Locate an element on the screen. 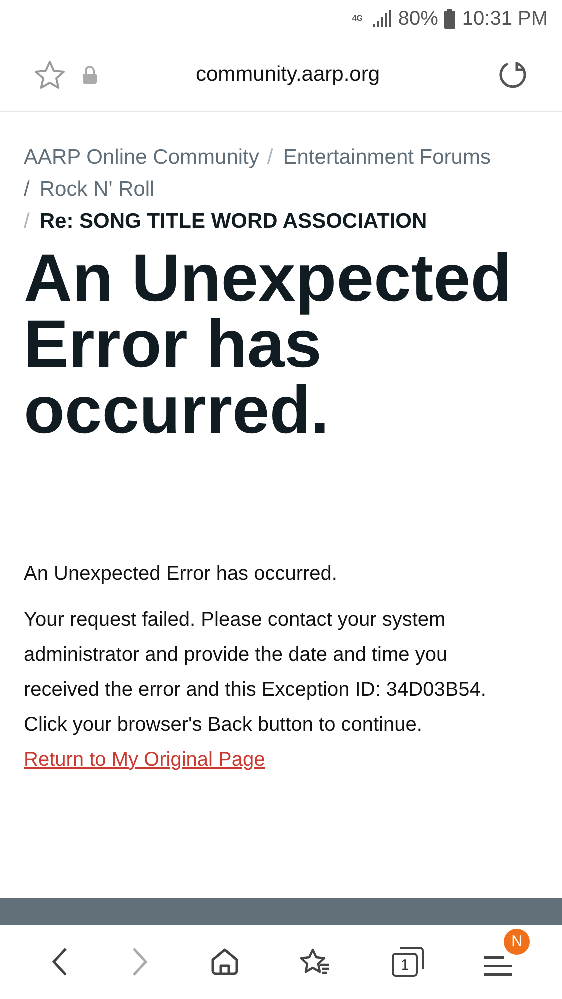 Image resolution: width=562 pixels, height=999 pixels. back-icon is located at coordinates (60, 962).